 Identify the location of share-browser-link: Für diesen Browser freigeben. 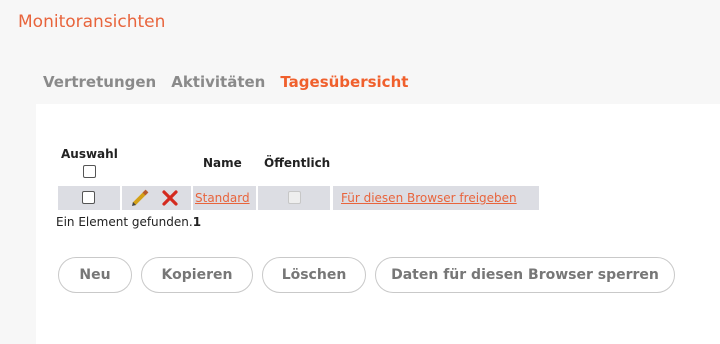
(429, 198).